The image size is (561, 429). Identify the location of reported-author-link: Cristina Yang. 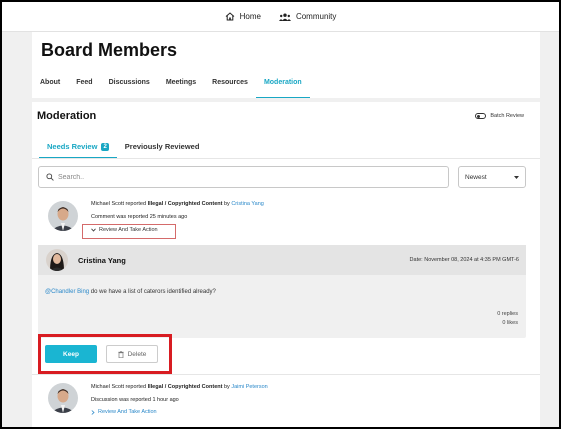
(247, 204).